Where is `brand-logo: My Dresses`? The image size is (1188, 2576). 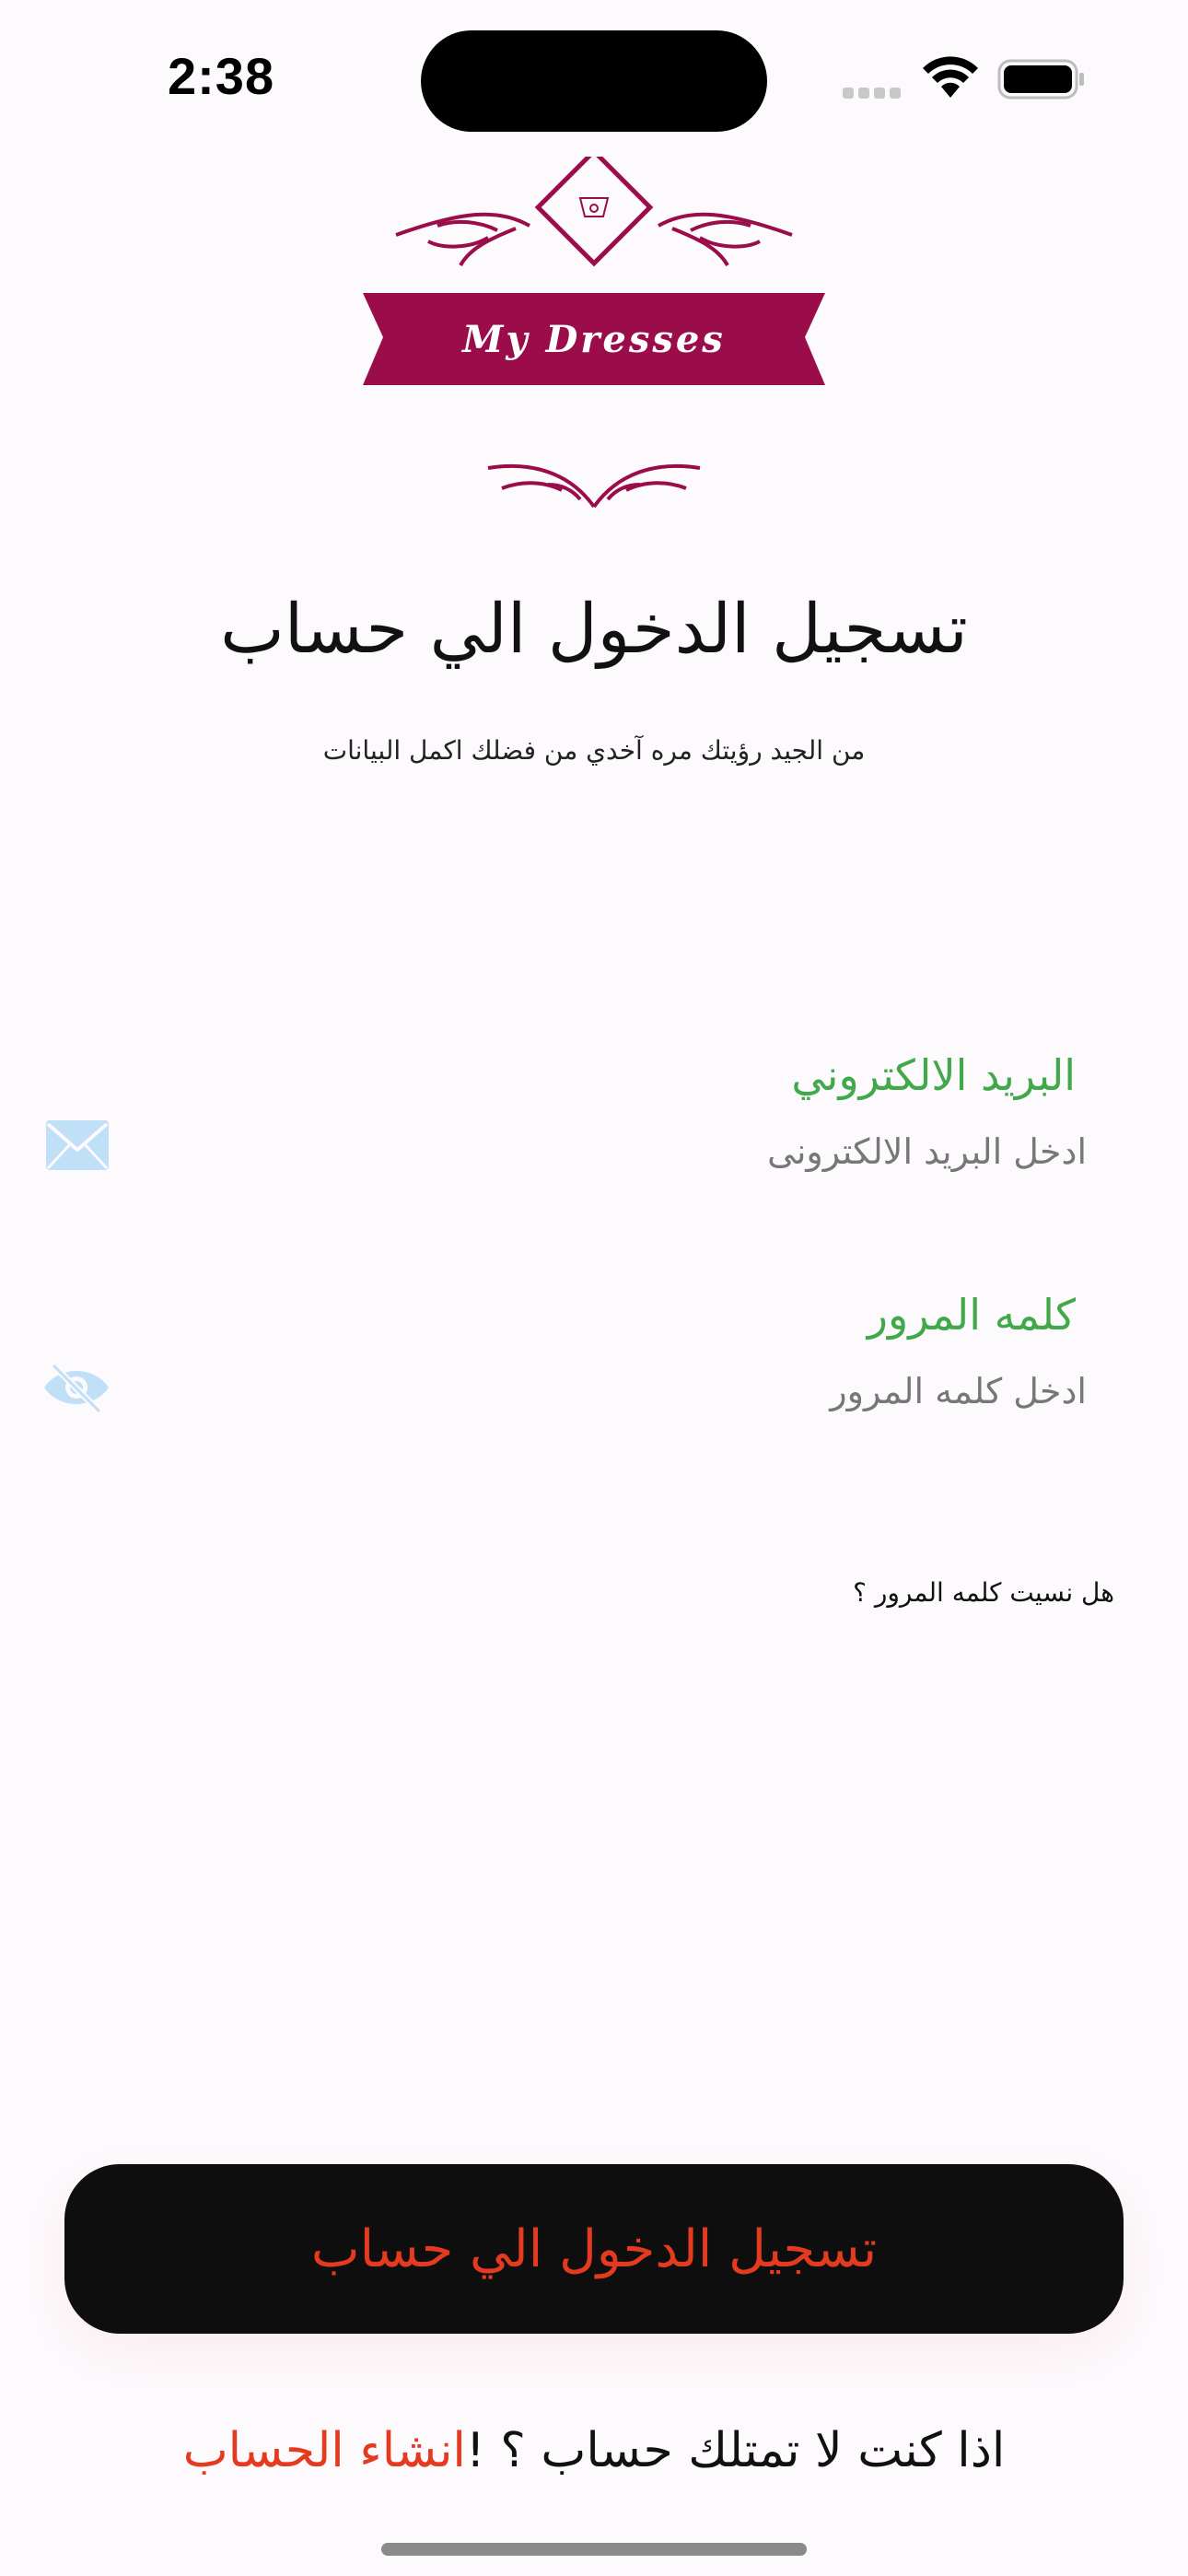 brand-logo: My Dresses is located at coordinates (594, 333).